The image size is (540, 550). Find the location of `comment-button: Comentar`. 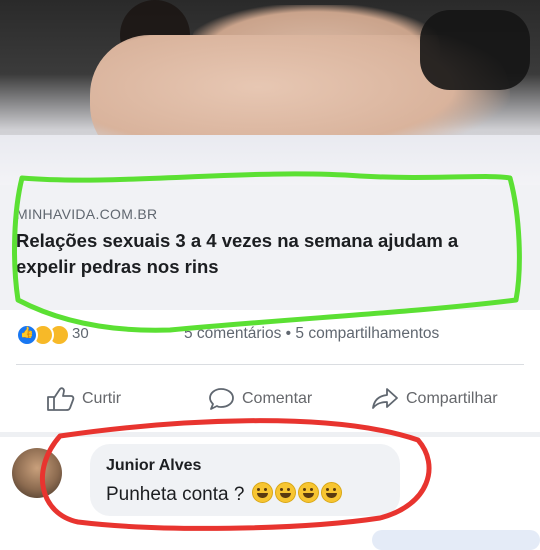

comment-button: Comentar is located at coordinates (259, 399).